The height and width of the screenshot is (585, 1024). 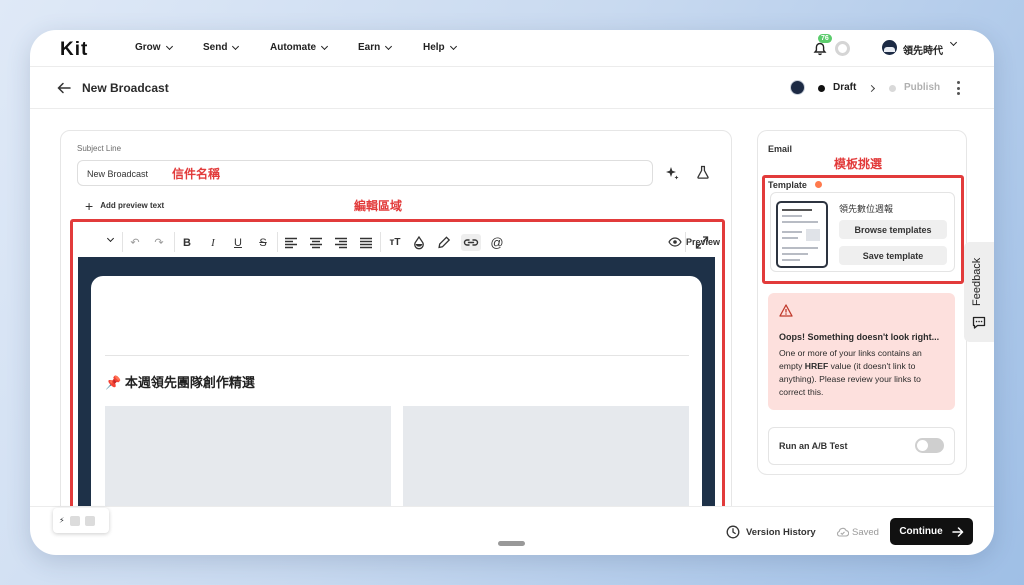 What do you see at coordinates (733, 532) in the screenshot?
I see `clock-icon` at bounding box center [733, 532].